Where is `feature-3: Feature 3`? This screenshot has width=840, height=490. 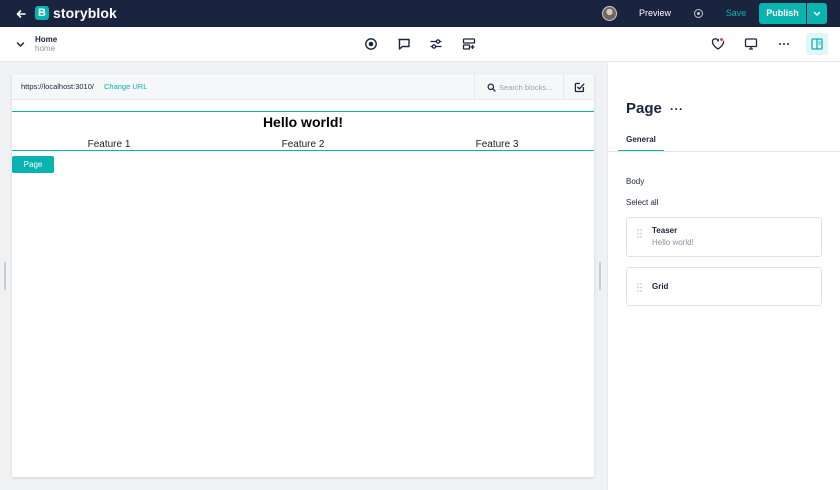 feature-3: Feature 3 is located at coordinates (497, 144).